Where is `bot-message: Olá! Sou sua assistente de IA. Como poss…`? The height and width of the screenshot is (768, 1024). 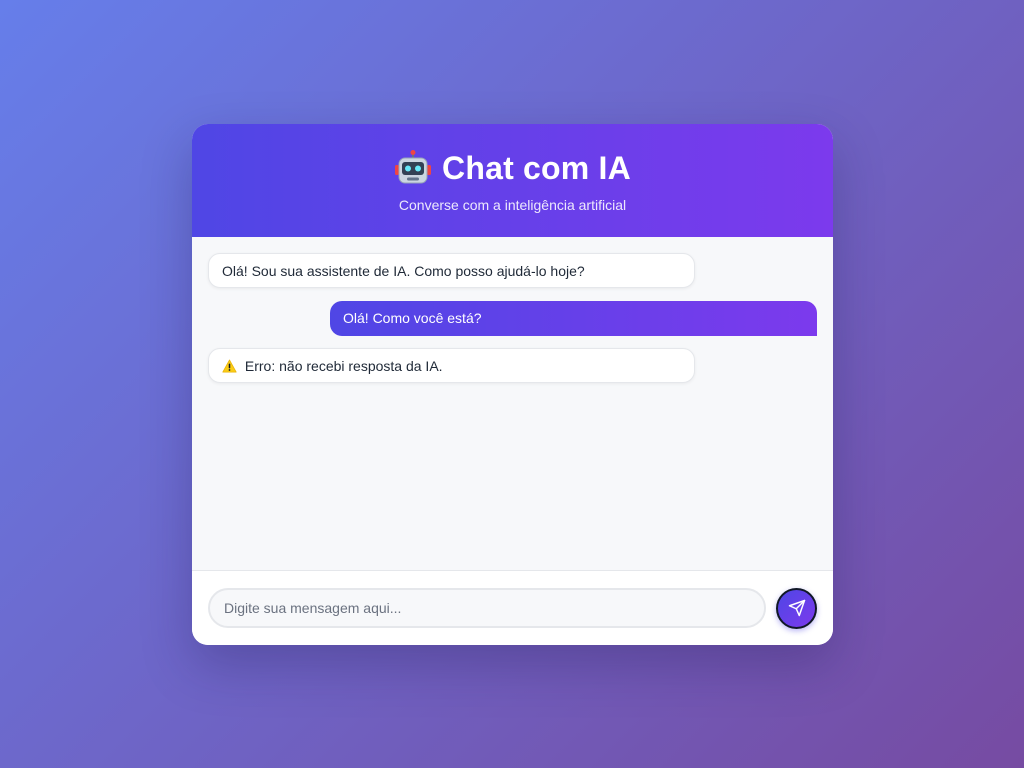 bot-message: Olá! Sou sua assistente de IA. Como poss… is located at coordinates (451, 270).